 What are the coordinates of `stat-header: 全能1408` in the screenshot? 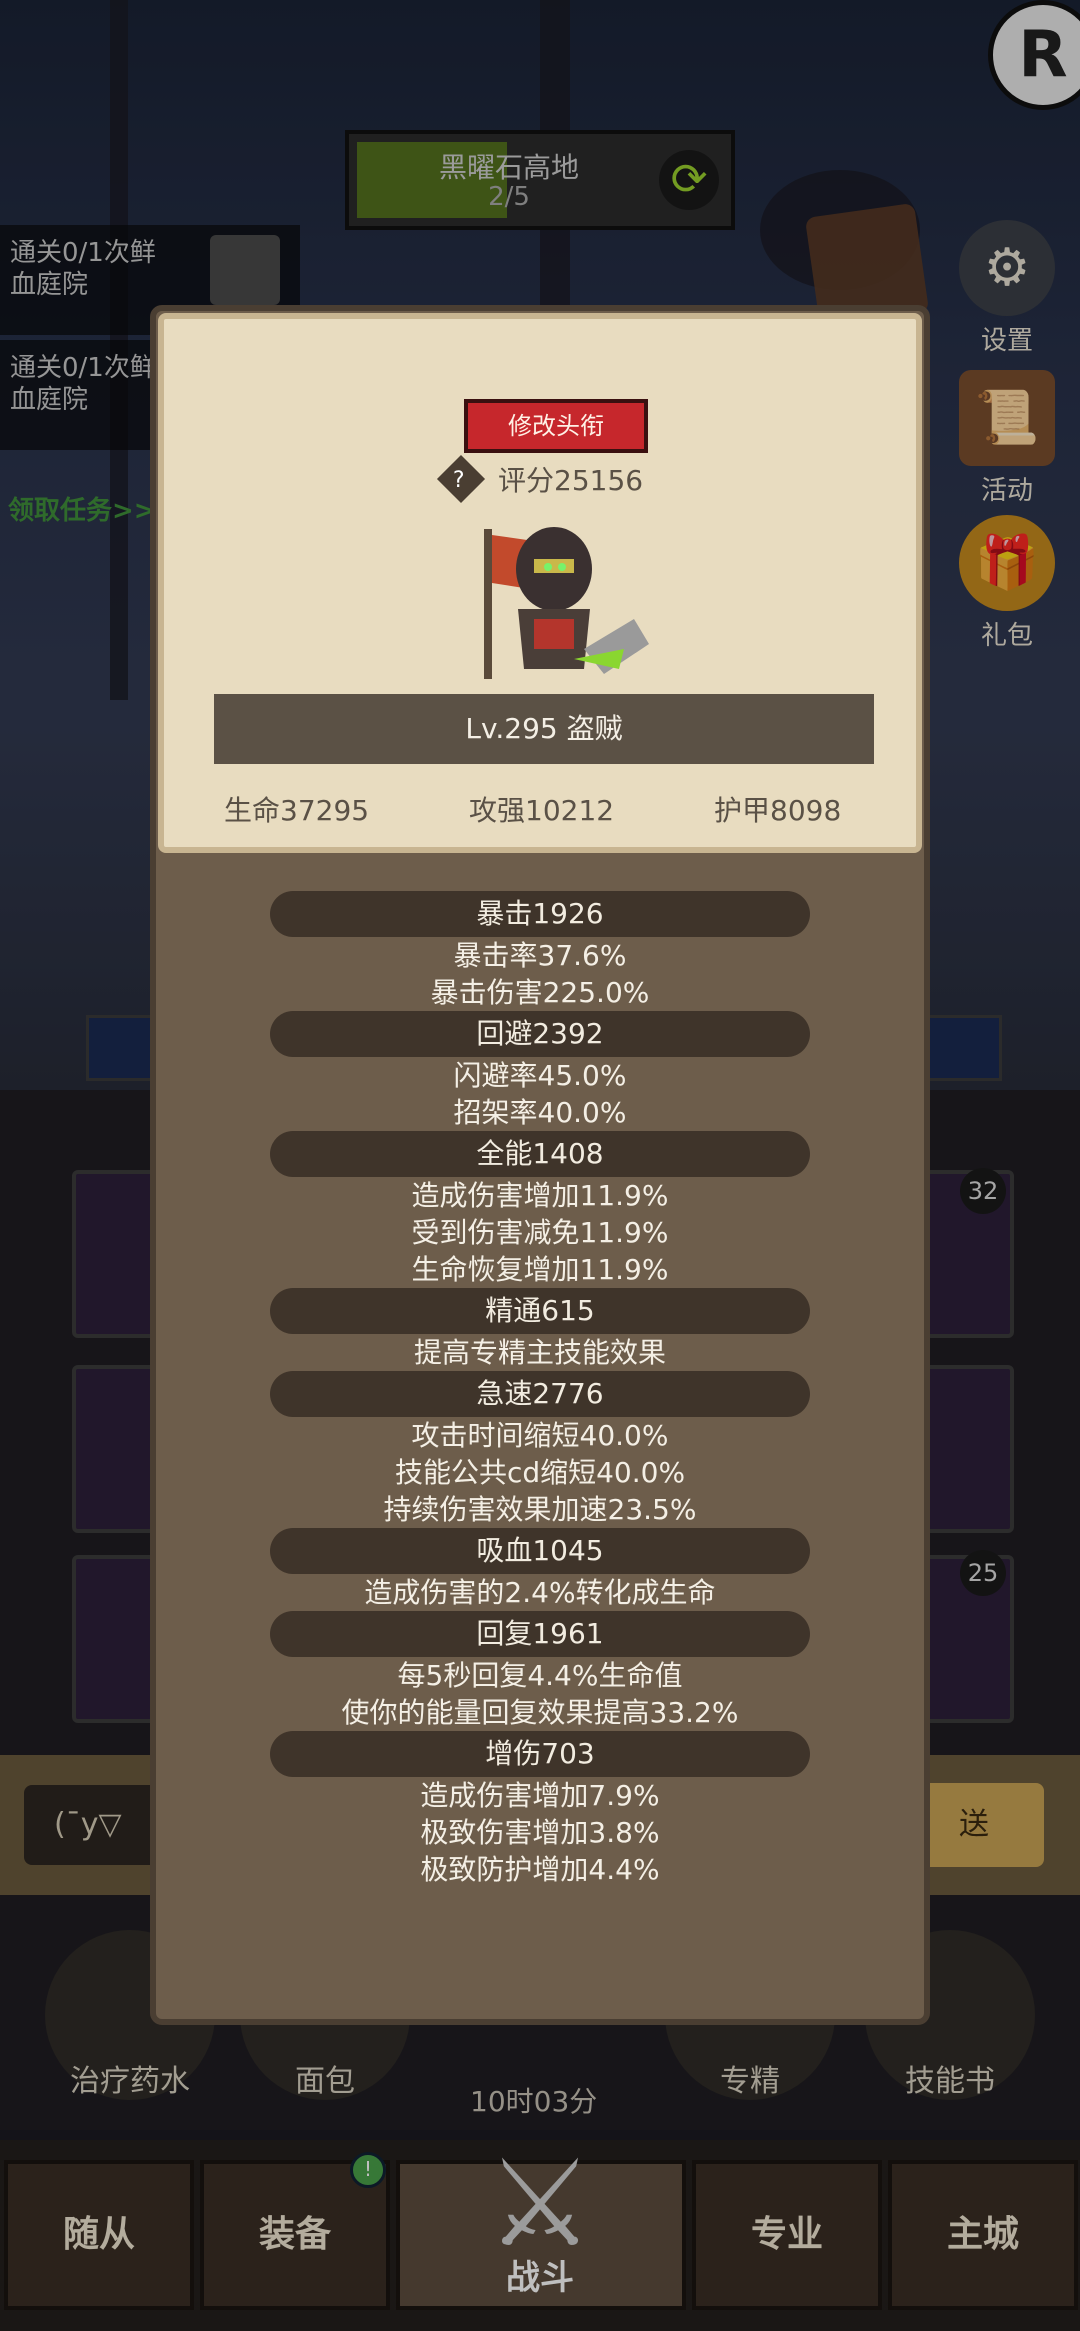 It's located at (540, 1154).